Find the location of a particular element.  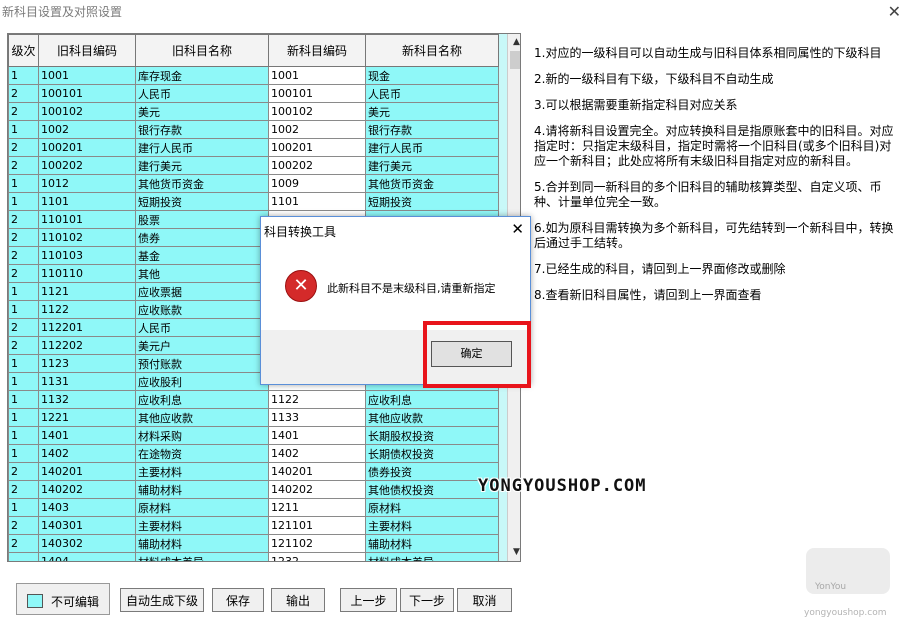

ok-button-highlight is located at coordinates (477, 354).